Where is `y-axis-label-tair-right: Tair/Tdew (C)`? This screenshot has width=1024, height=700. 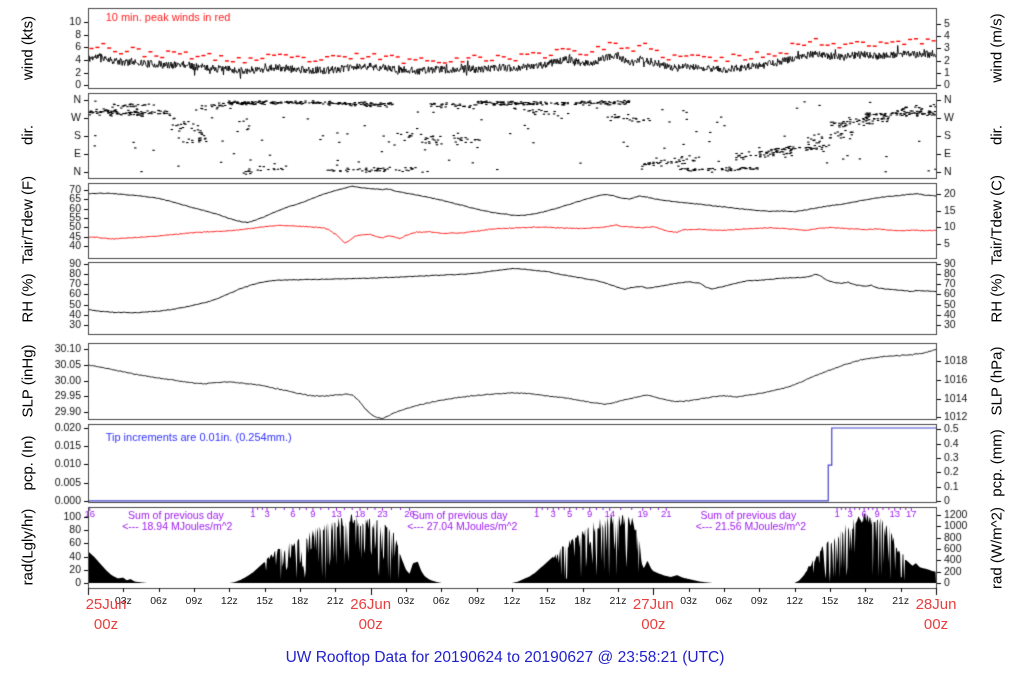 y-axis-label-tair-right: Tair/Tdew (C) is located at coordinates (997, 220).